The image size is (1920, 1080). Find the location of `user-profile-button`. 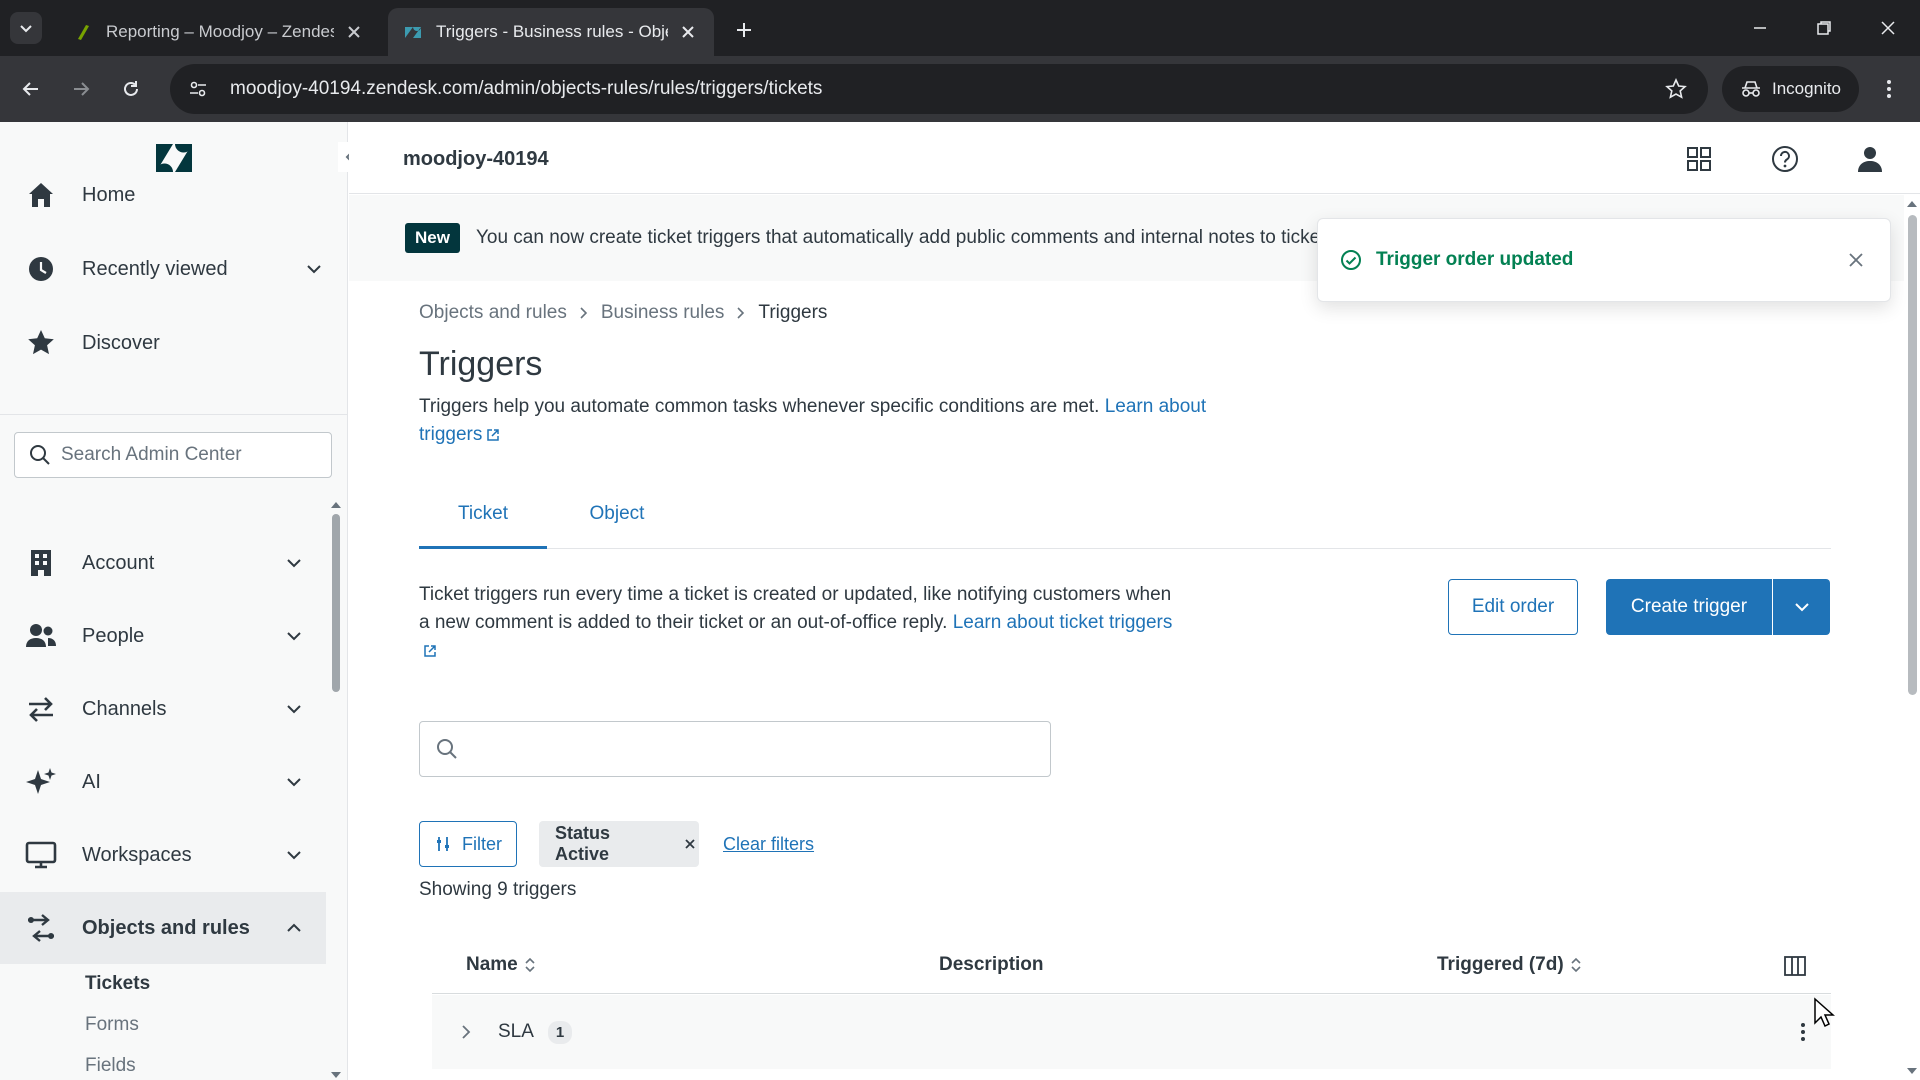

user-profile-button is located at coordinates (1870, 159).